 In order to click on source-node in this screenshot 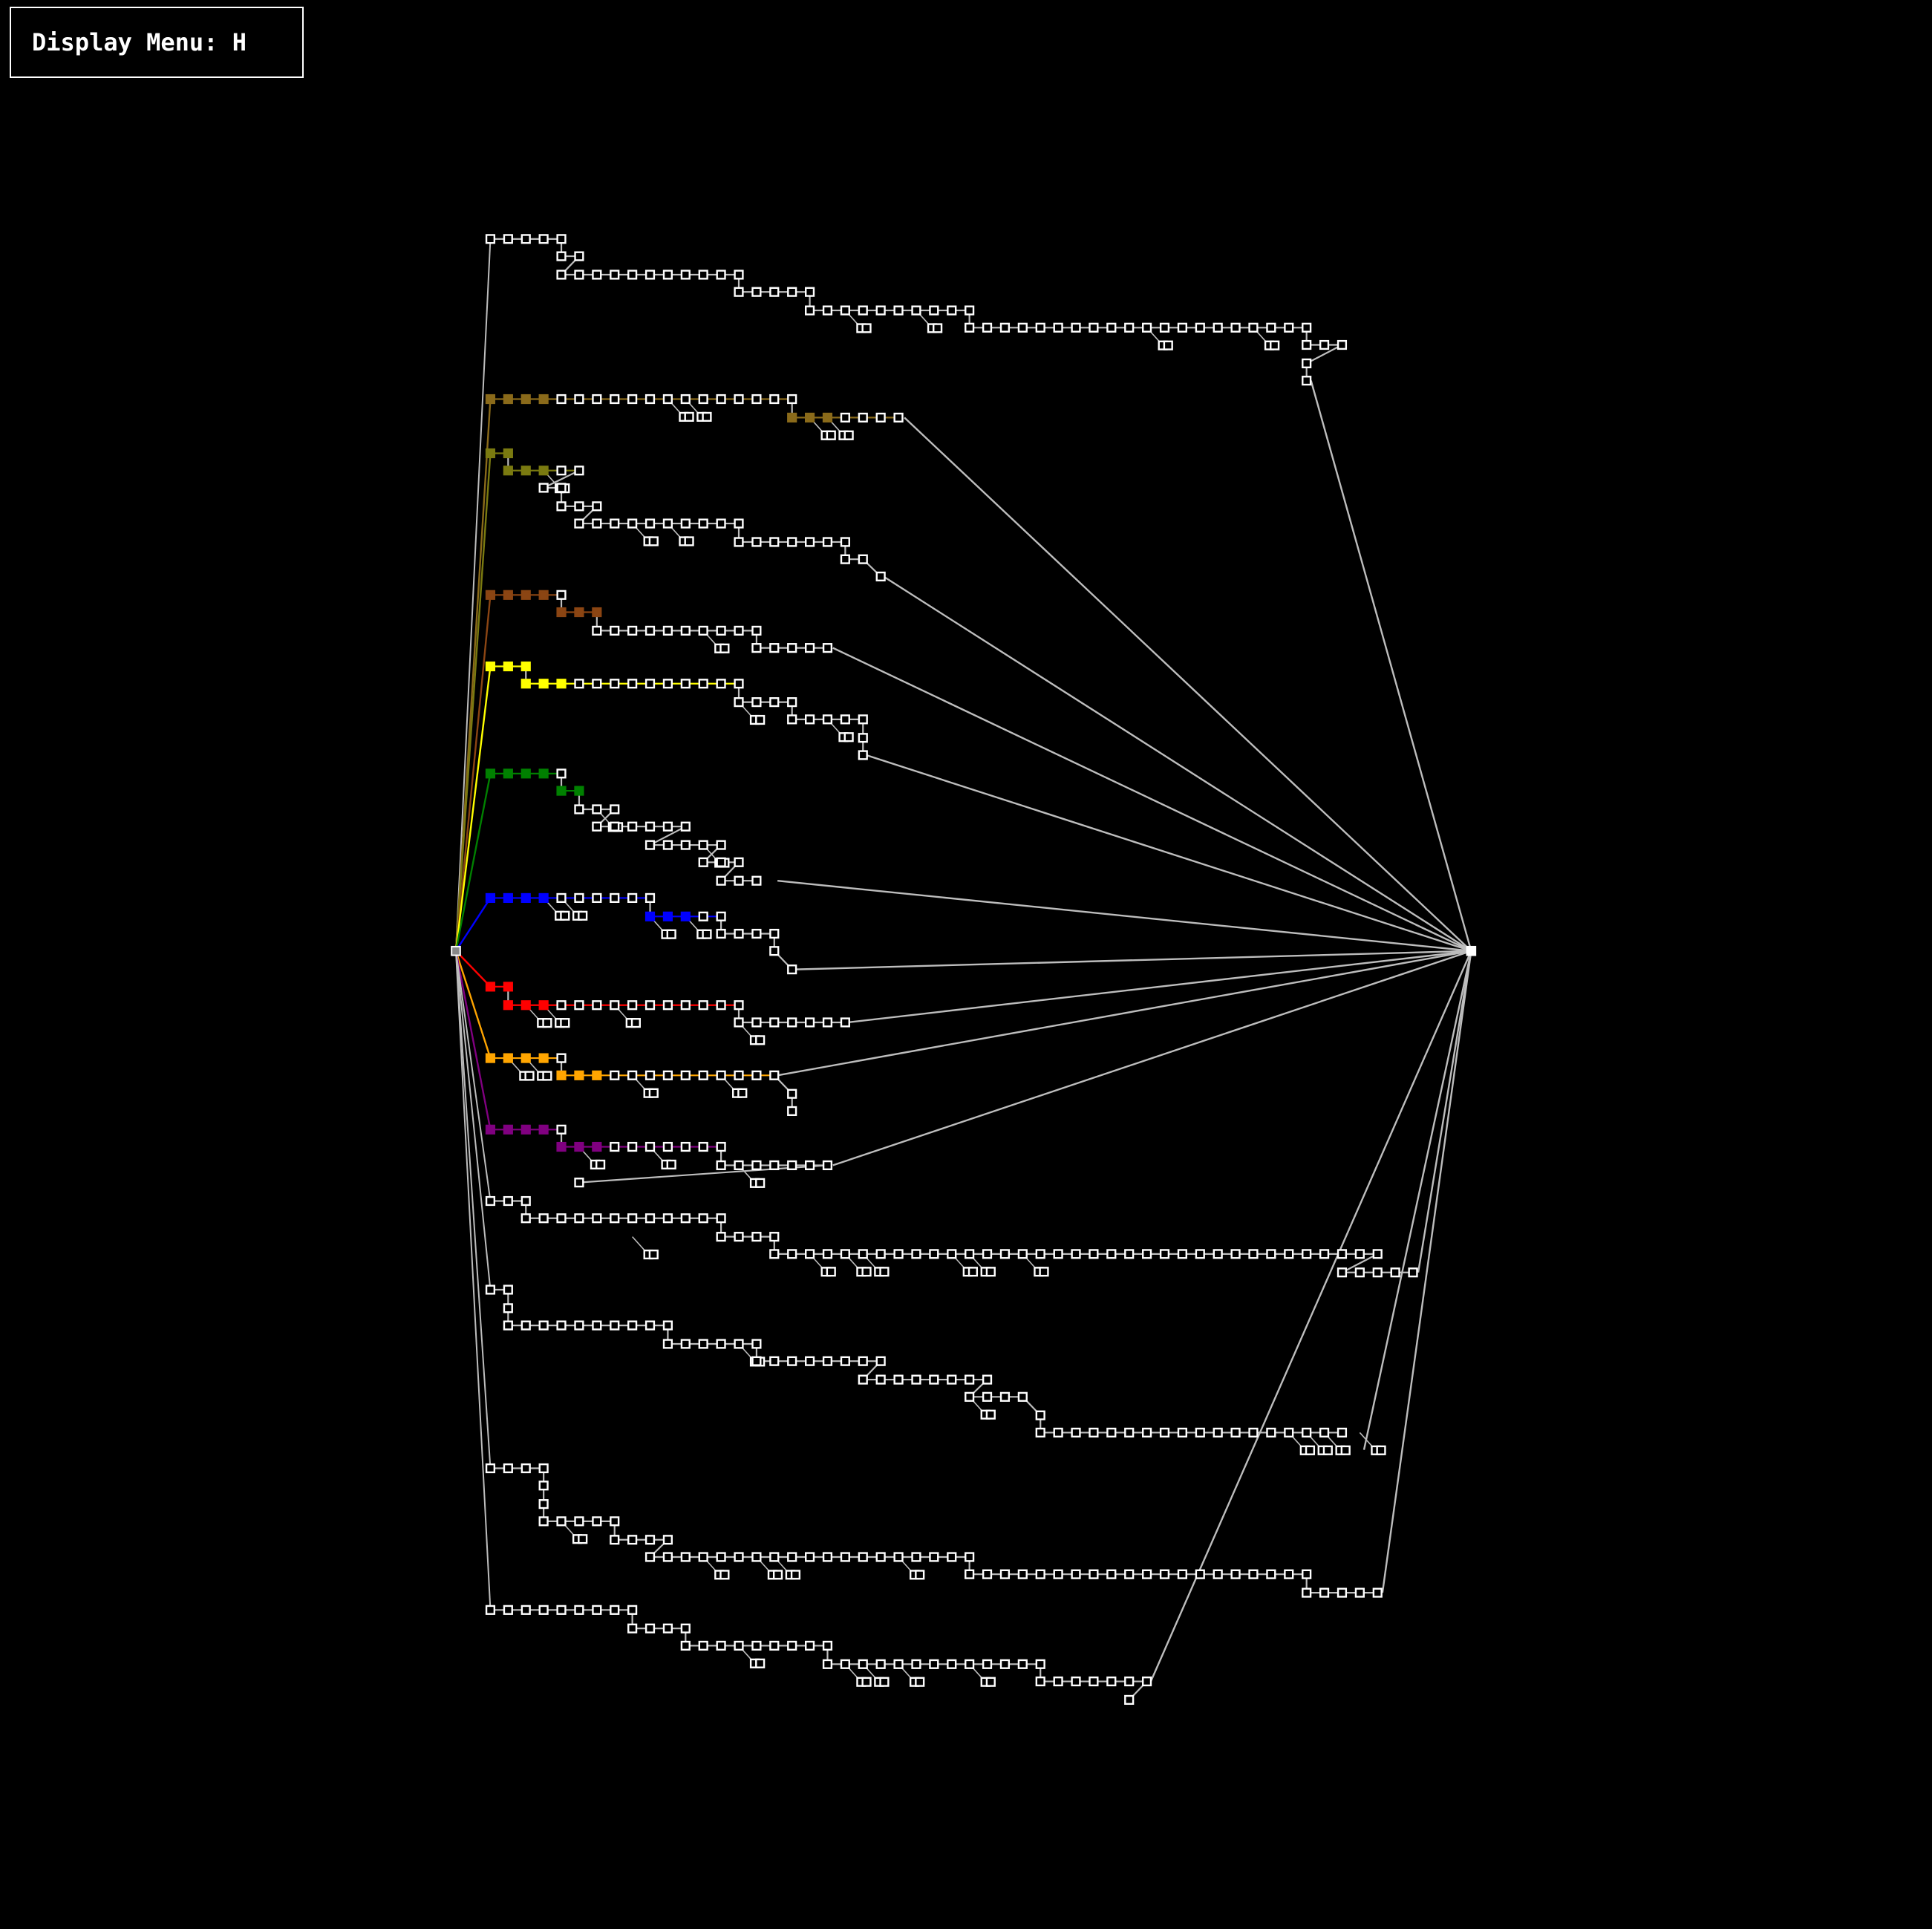, I will do `click(456, 950)`.